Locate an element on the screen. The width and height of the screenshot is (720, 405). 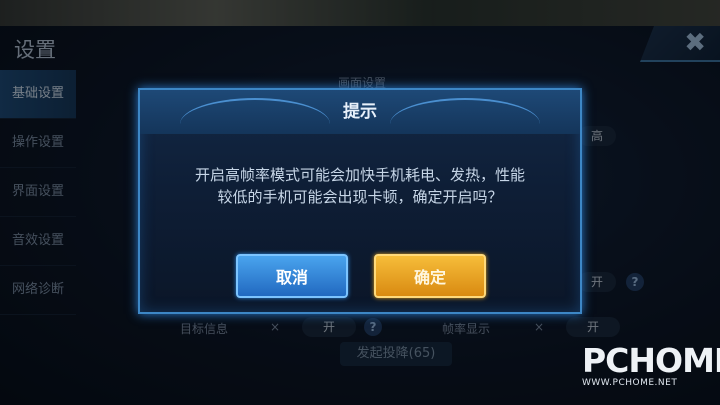
watermark-logo: PCHOME is located at coordinates (651, 360).